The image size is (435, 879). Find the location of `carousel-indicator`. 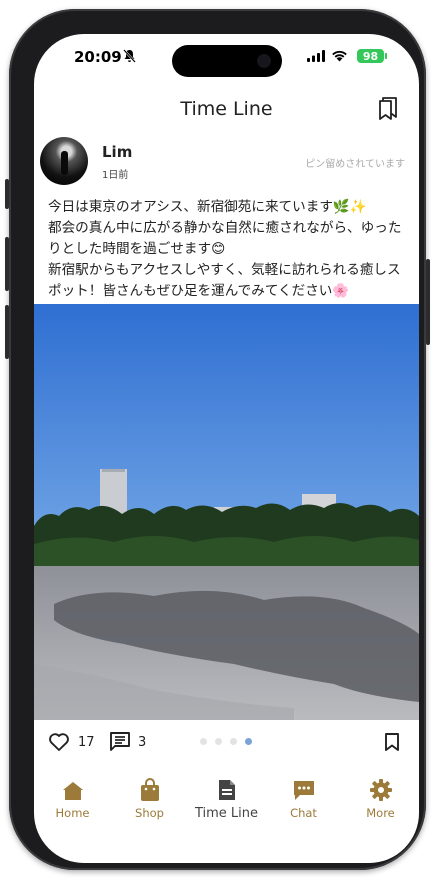

carousel-indicator is located at coordinates (226, 741).